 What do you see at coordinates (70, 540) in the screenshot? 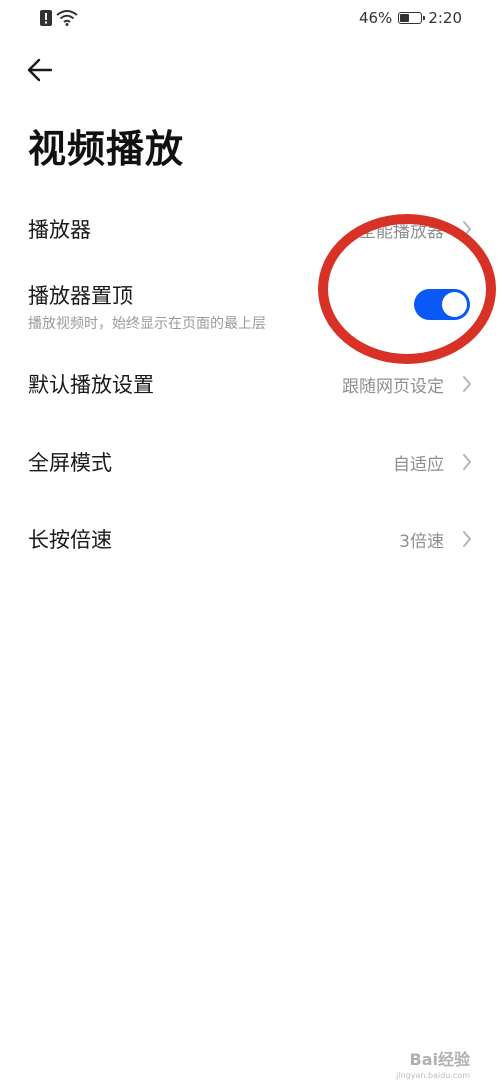
I see `row-label: 长按倍速` at bounding box center [70, 540].